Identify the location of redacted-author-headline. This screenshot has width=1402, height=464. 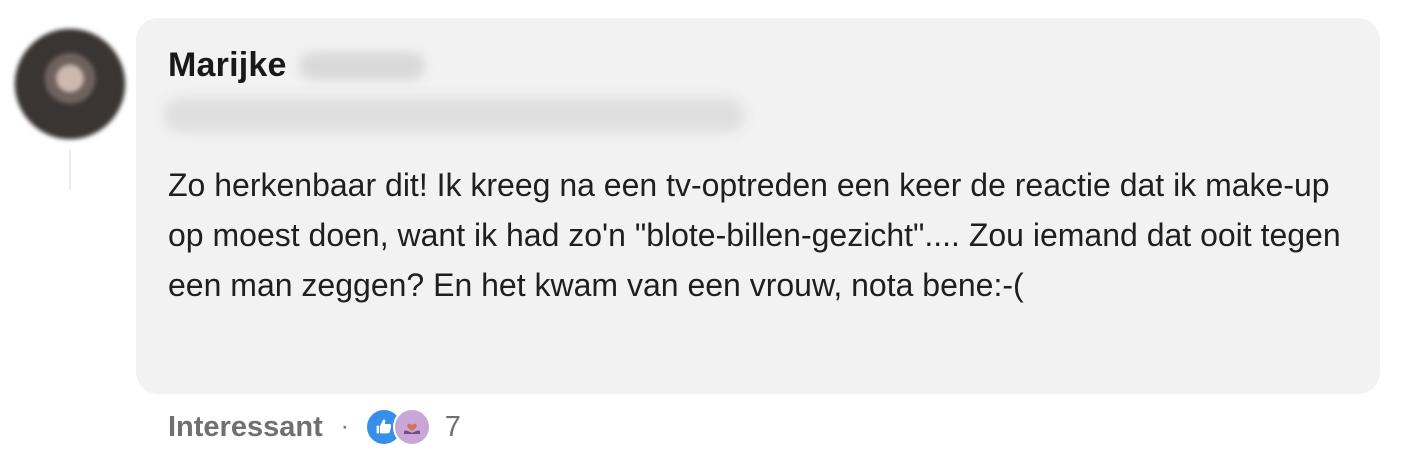
(454, 115).